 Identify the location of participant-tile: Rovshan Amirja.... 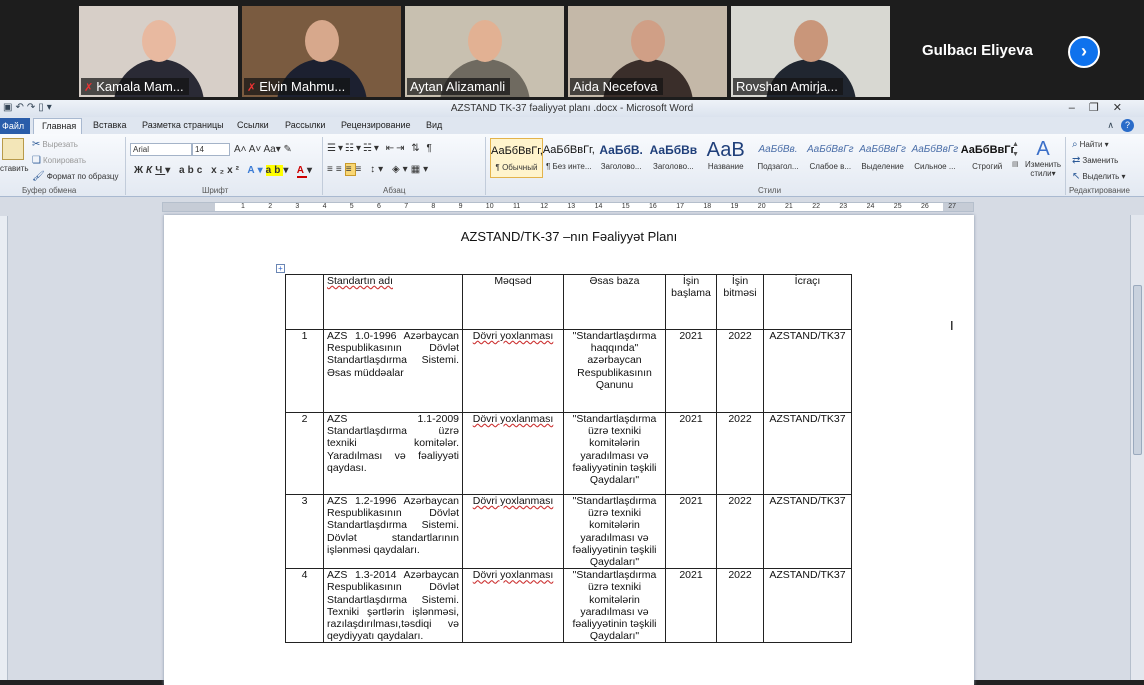
(810, 51).